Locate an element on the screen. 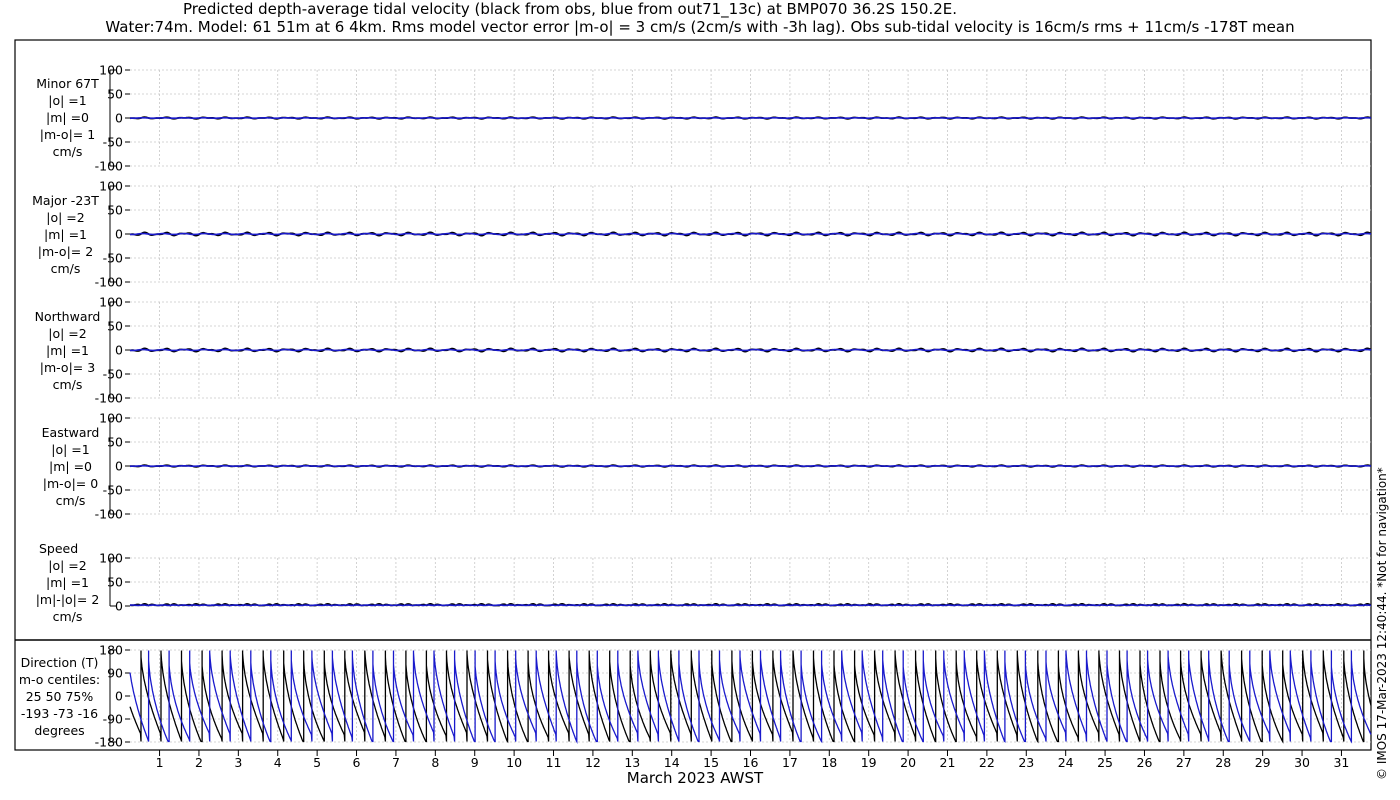  x-tick-label: 23 is located at coordinates (1026, 762).